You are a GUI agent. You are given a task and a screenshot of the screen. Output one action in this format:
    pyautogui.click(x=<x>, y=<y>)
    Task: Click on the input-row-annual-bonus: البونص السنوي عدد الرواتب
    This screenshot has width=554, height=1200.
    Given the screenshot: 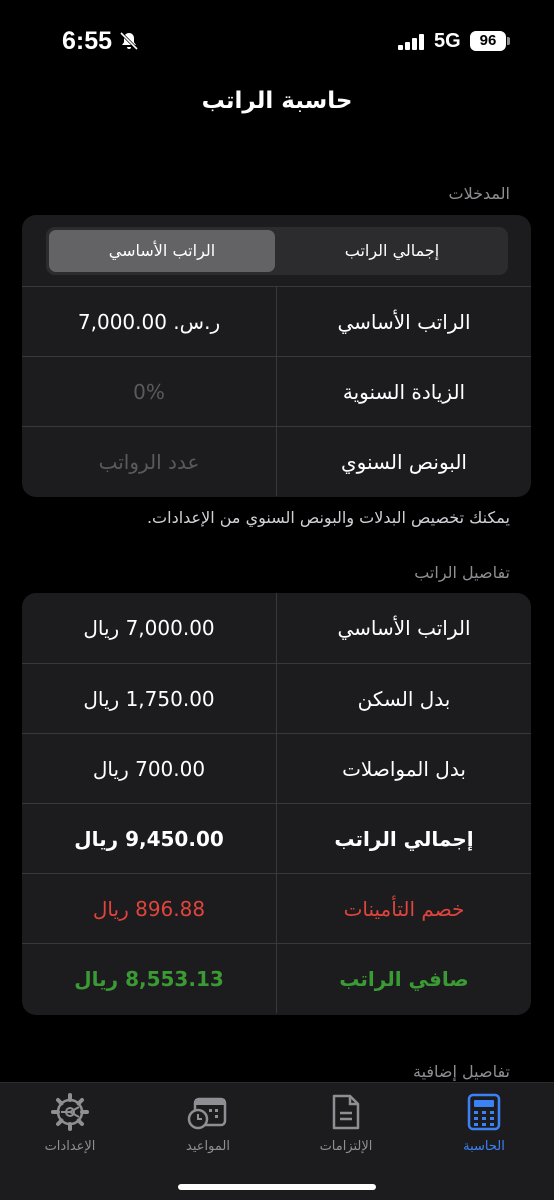 What is the action you would take?
    pyautogui.click(x=276, y=461)
    